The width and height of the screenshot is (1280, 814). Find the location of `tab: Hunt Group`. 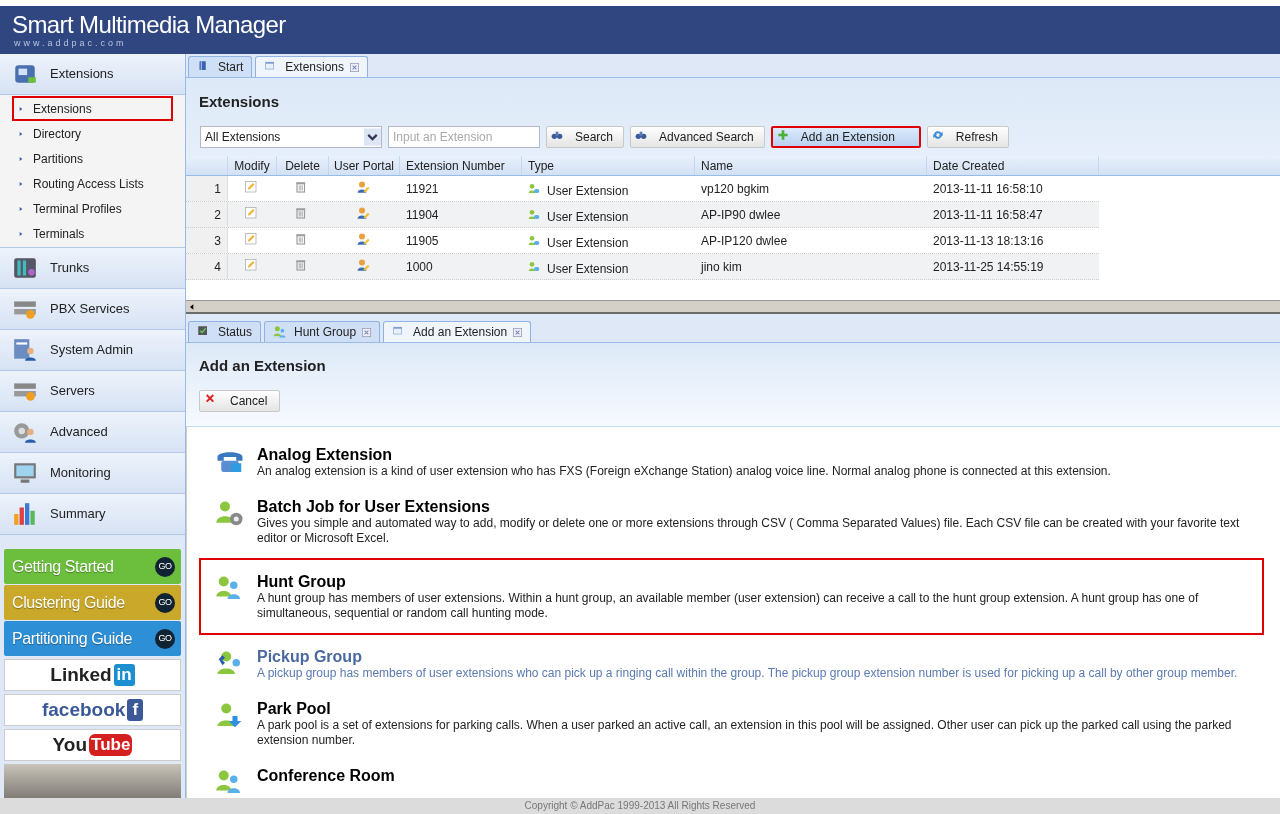

tab: Hunt Group is located at coordinates (322, 331).